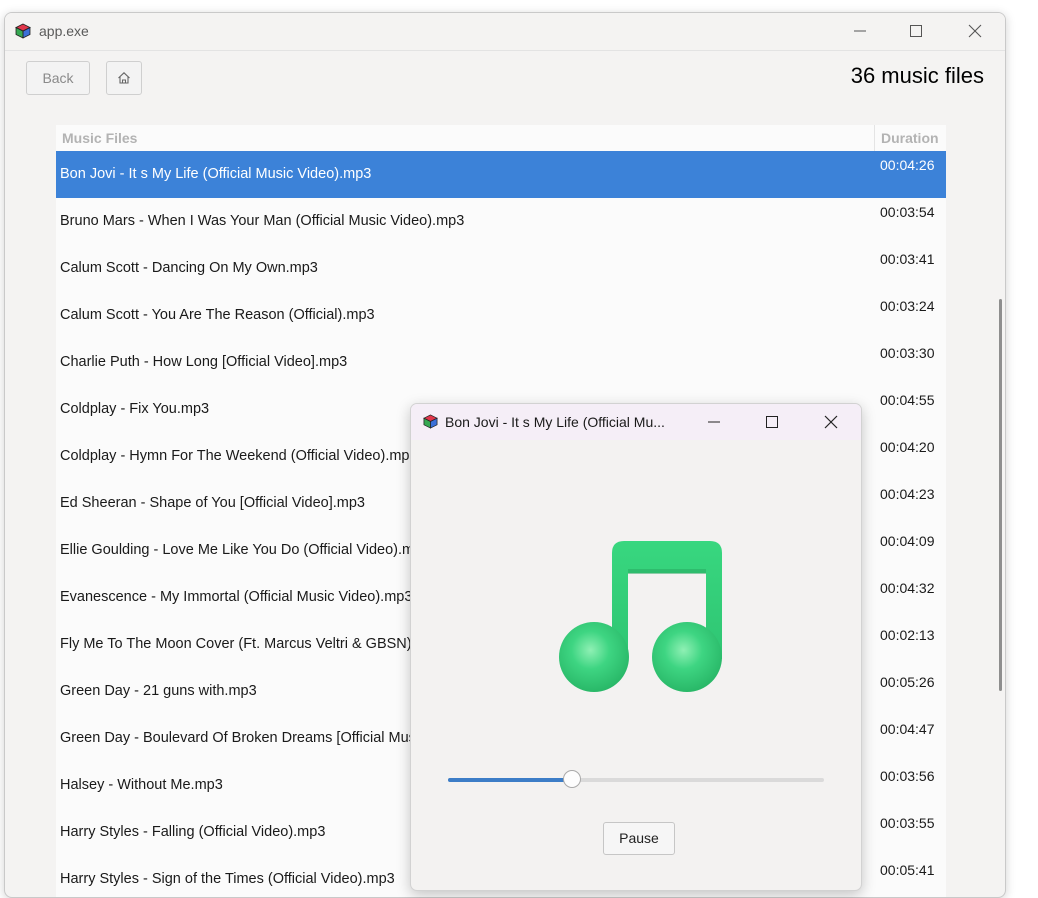  What do you see at coordinates (907, 165) in the screenshot?
I see `track-duration: 00:04:26` at bounding box center [907, 165].